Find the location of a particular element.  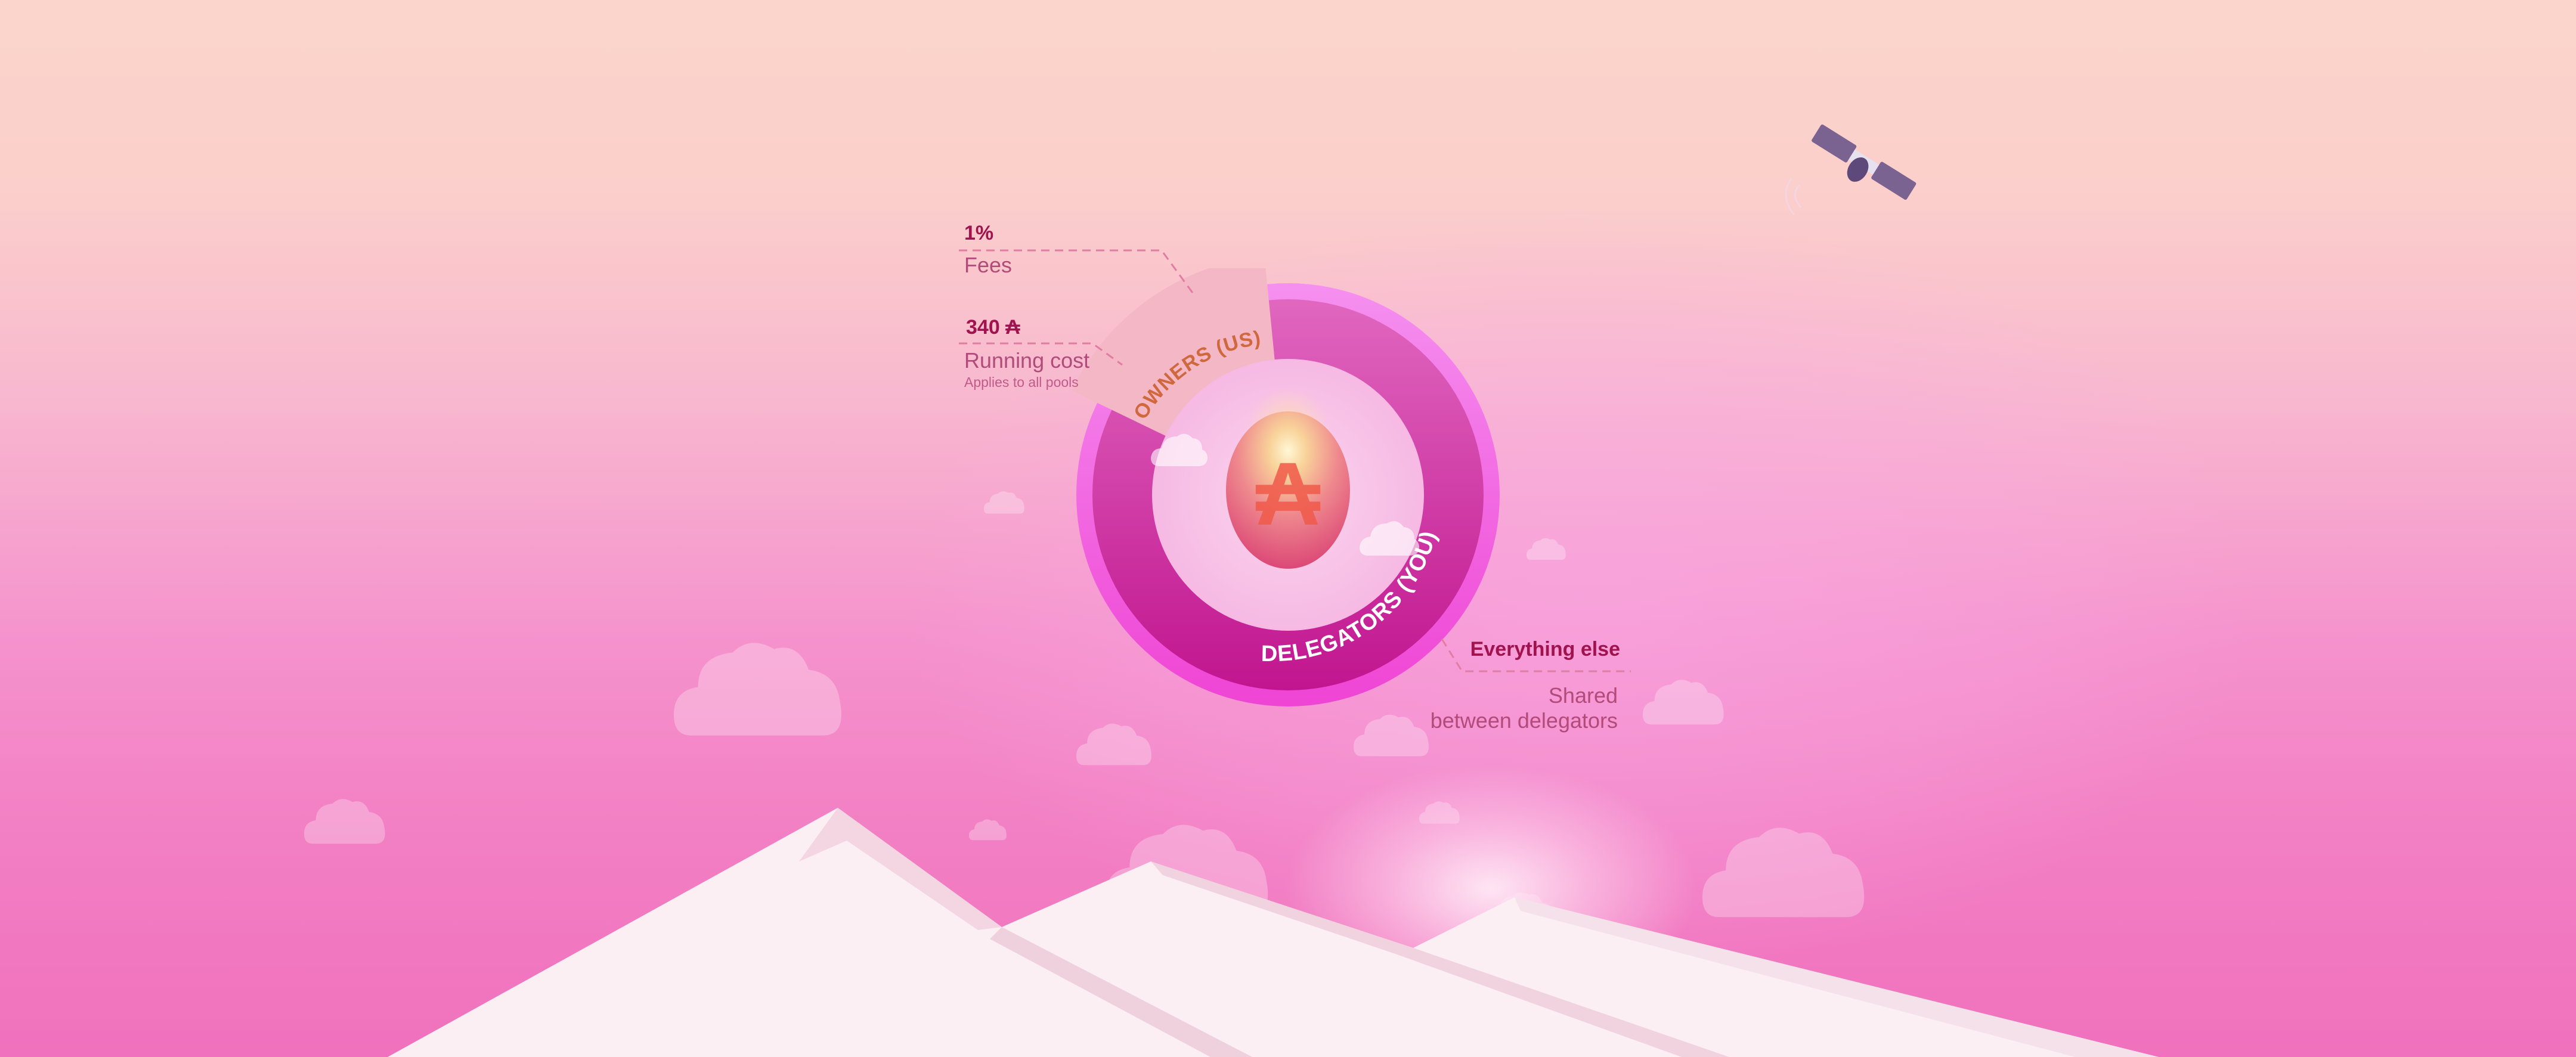

running-cost-value: 340 ₳ is located at coordinates (993, 327).